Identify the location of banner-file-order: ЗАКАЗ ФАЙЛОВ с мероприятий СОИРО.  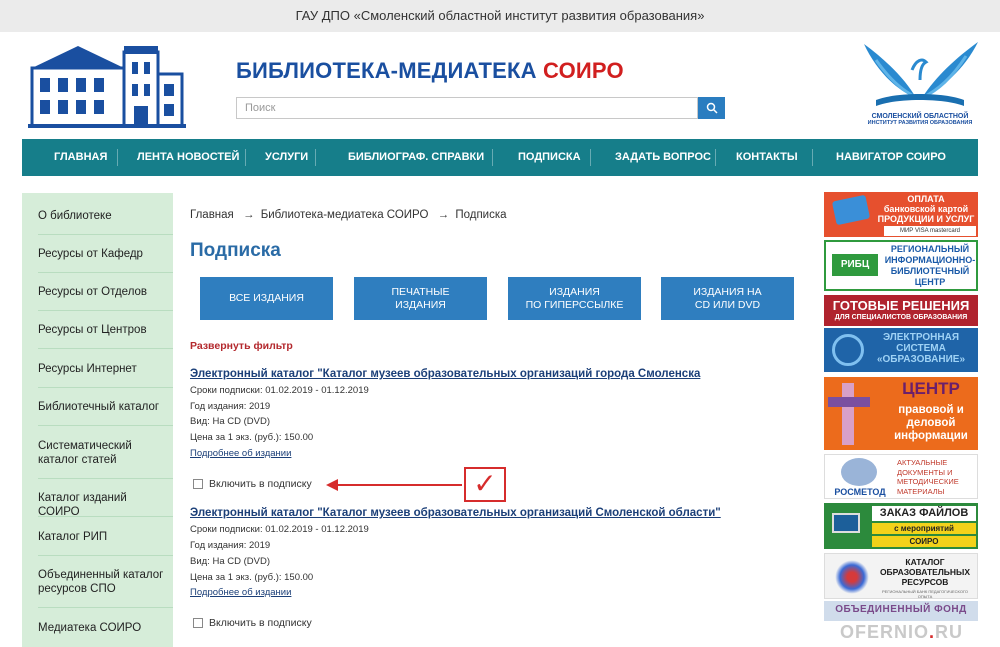
(901, 526).